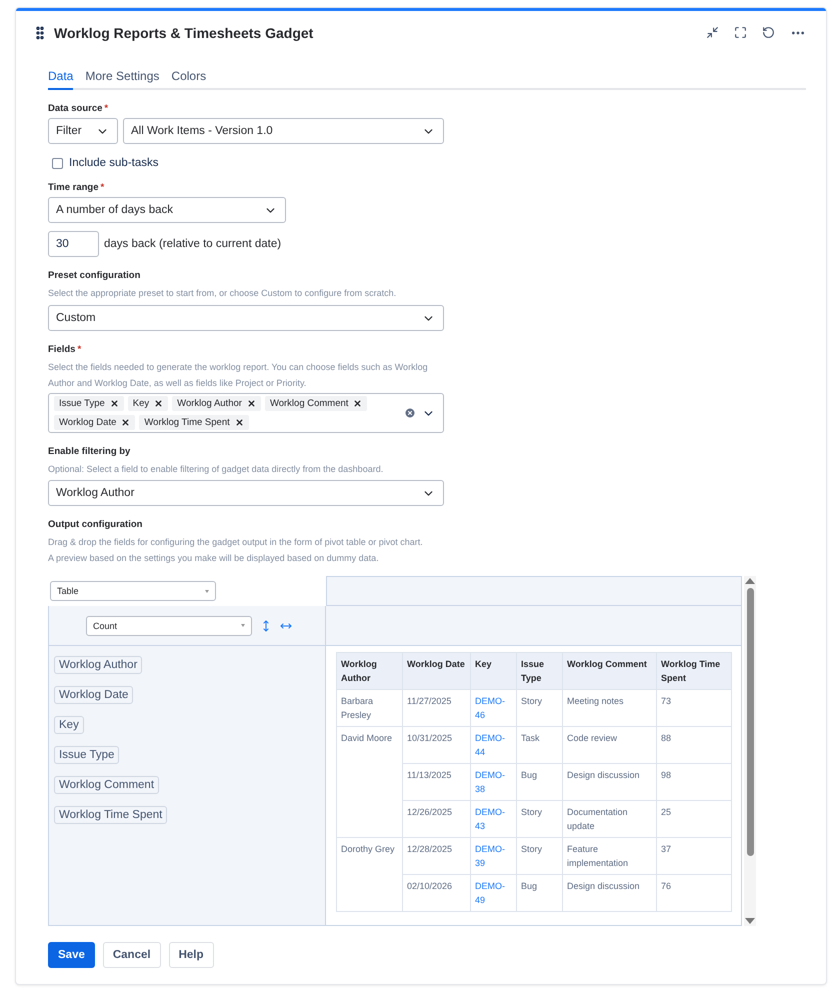 This screenshot has height=999, width=839. Describe the element at coordinates (436, 819) in the screenshot. I see `table-cell: 12/26/2025` at that location.